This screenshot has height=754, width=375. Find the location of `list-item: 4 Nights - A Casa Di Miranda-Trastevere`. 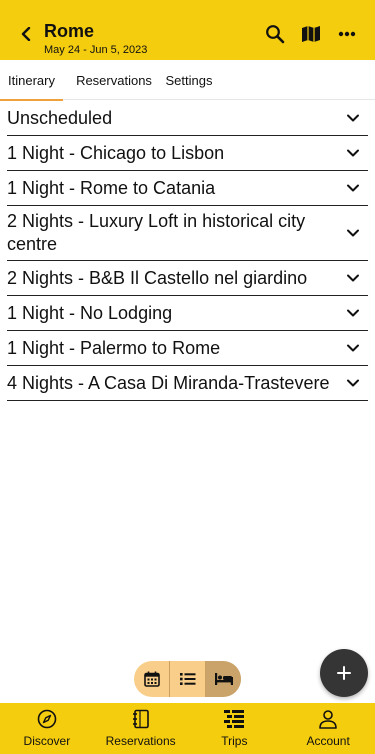

list-item: 4 Nights - A Casa Di Miranda-Trastevere is located at coordinates (187, 383).